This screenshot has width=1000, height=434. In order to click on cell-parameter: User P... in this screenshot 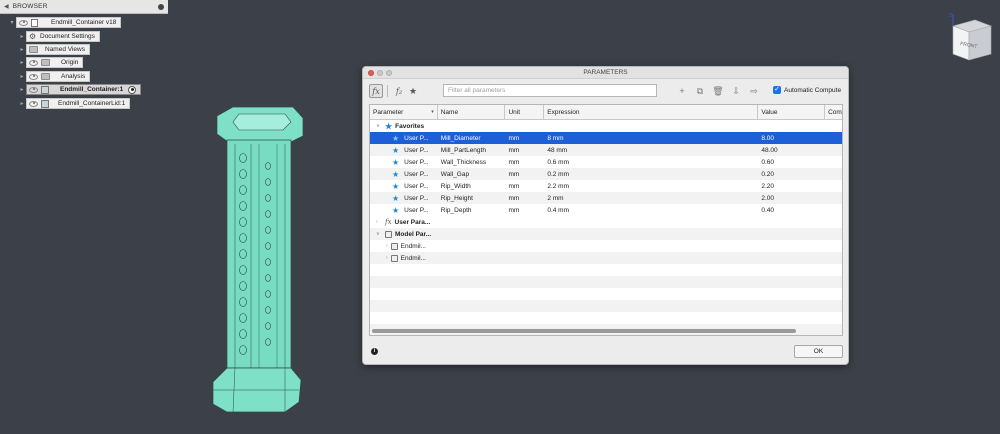, I will do `click(416, 174)`.